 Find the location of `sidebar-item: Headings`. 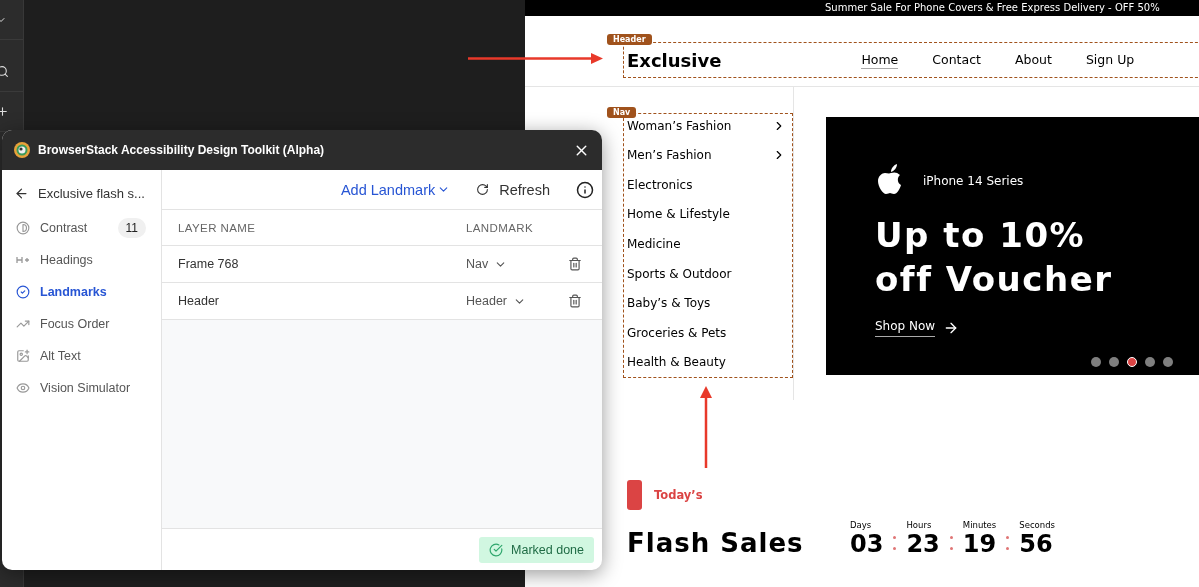

sidebar-item: Headings is located at coordinates (87, 260).